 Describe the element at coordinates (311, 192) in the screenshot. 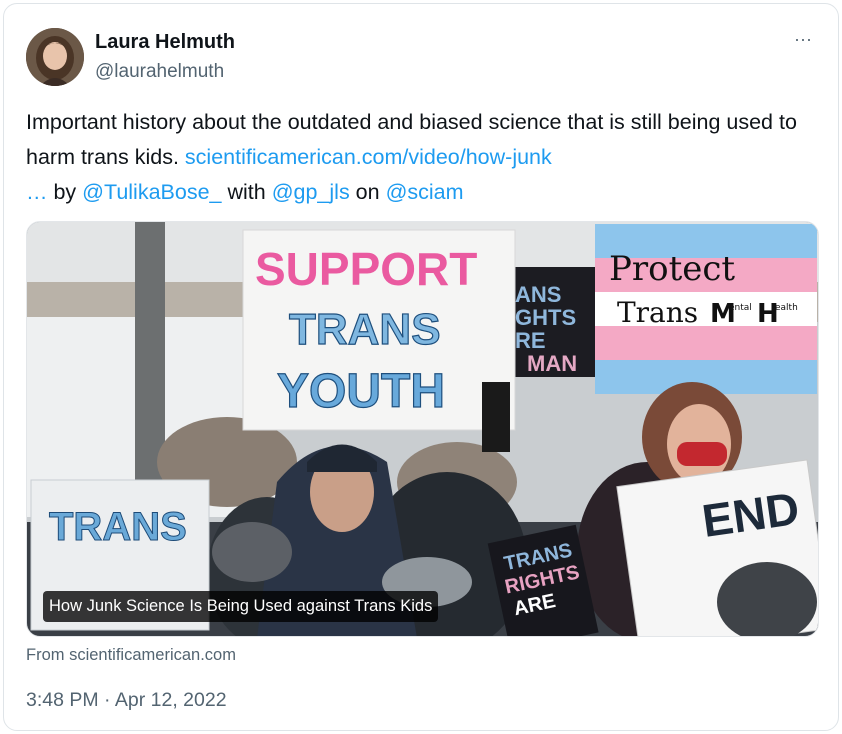

I see `mention-gp-jls: @gp_jls` at that location.